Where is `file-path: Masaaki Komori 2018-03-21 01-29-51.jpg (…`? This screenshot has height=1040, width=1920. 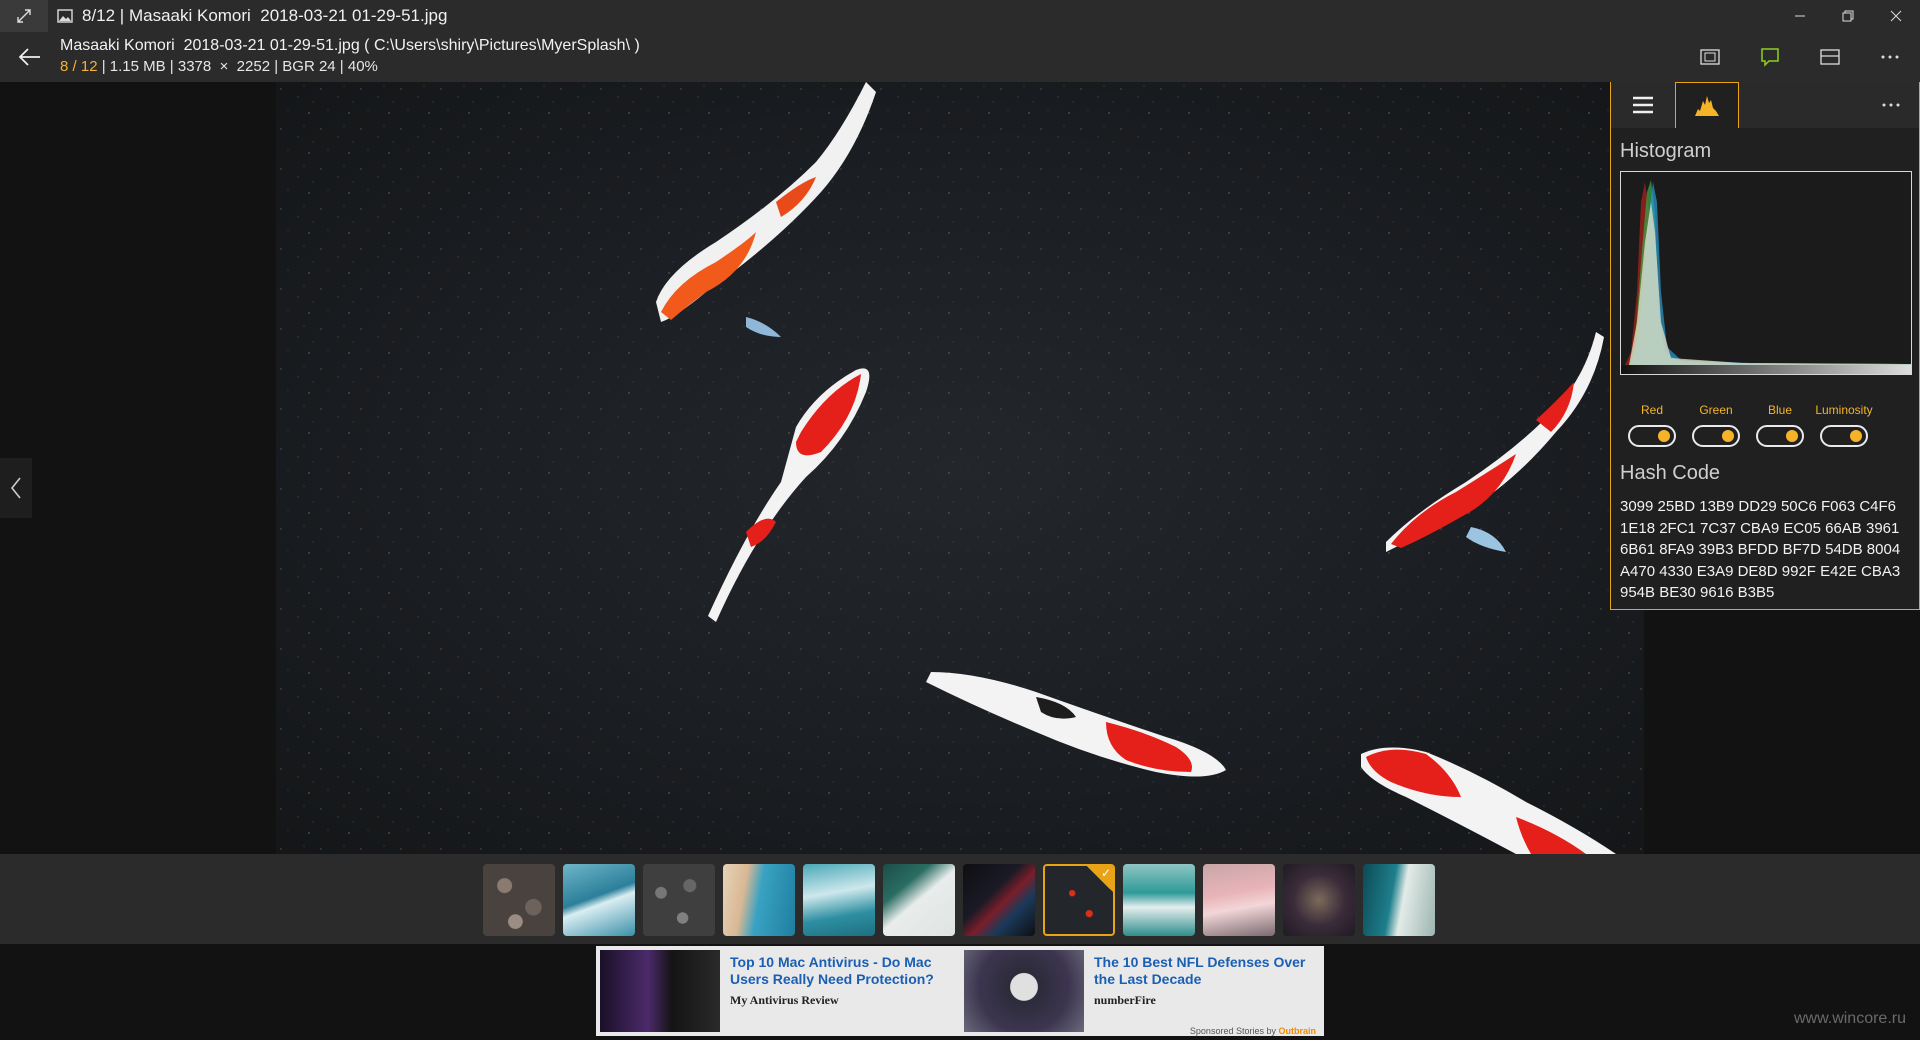
file-path: Masaaki Komori 2018-03-21 01-29-51.jpg (… is located at coordinates (350, 45).